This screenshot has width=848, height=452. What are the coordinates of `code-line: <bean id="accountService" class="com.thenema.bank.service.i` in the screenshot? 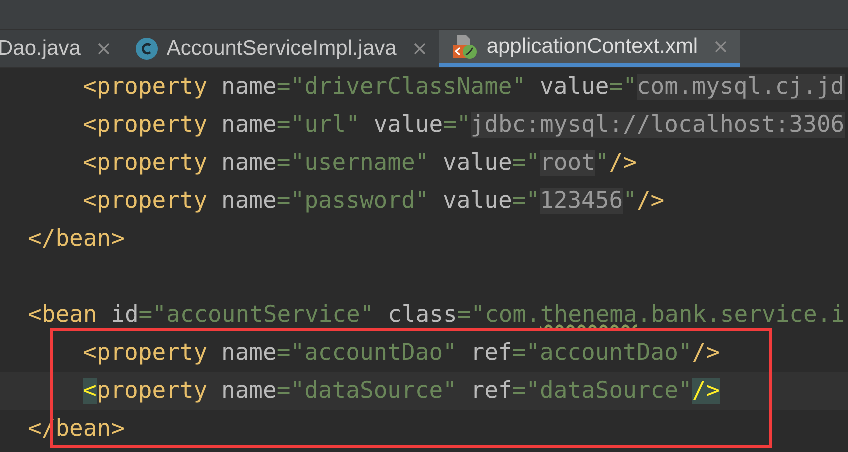 It's located at (437, 315).